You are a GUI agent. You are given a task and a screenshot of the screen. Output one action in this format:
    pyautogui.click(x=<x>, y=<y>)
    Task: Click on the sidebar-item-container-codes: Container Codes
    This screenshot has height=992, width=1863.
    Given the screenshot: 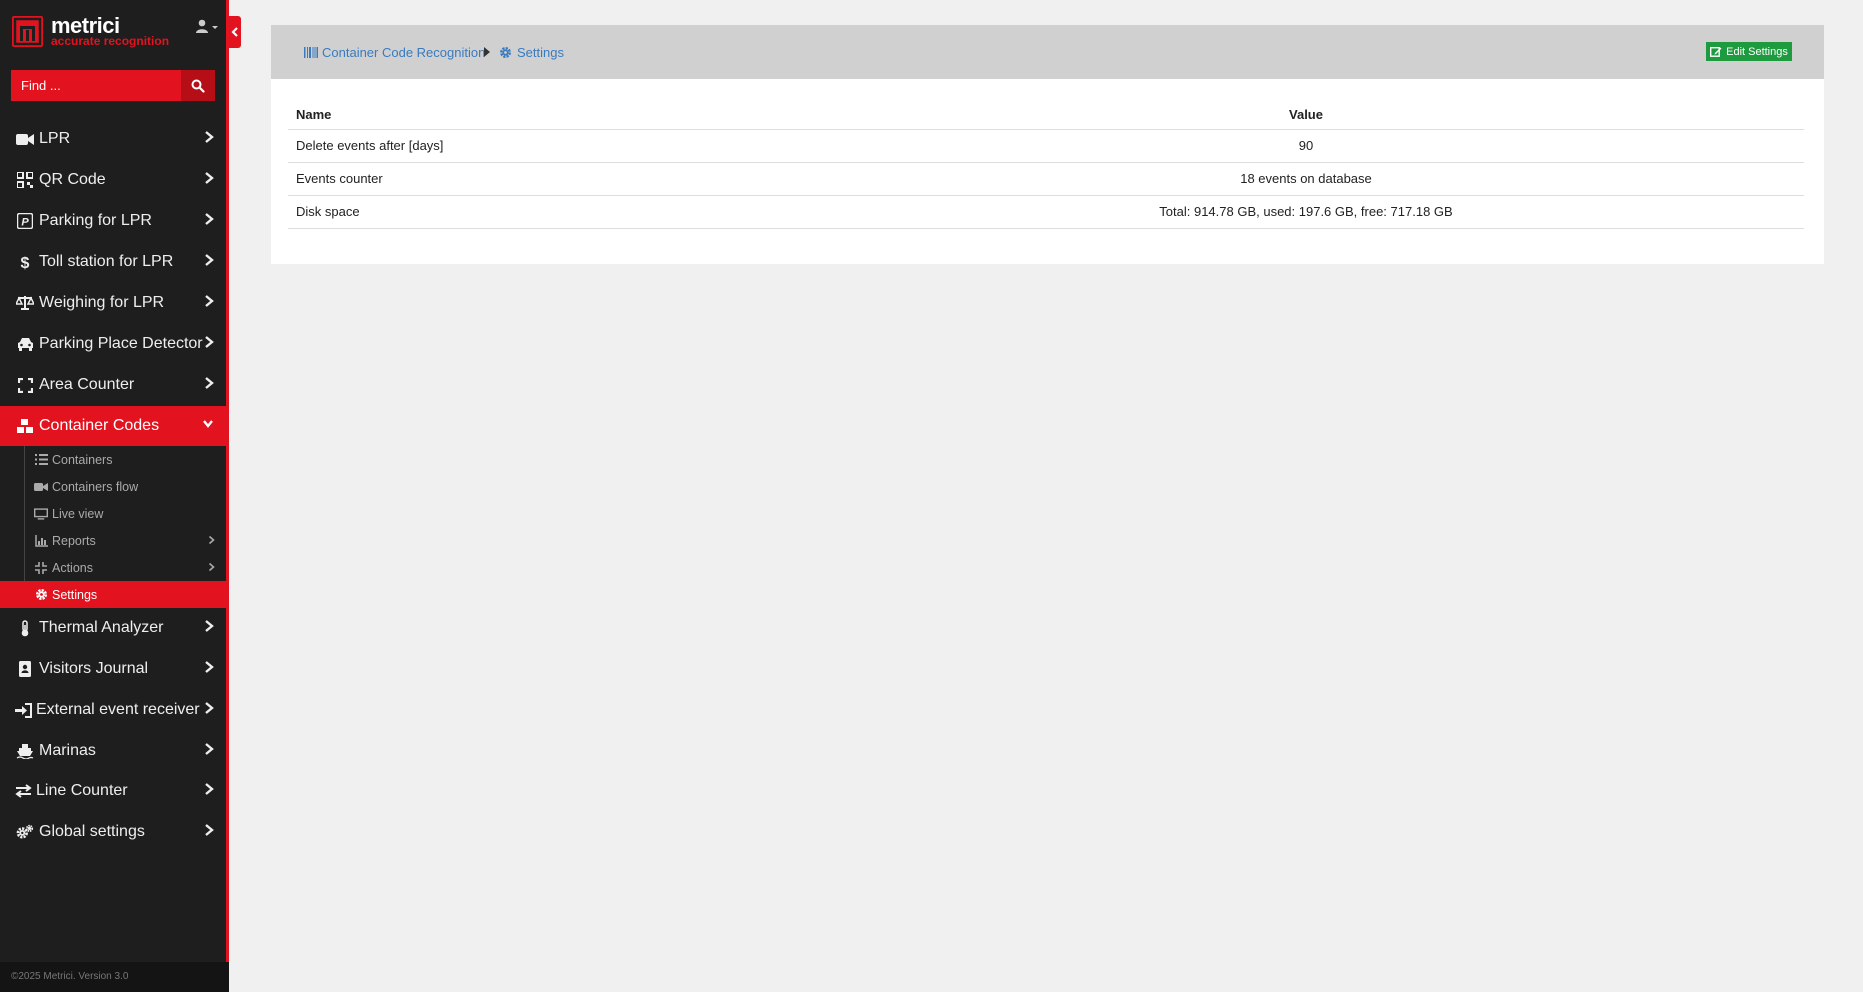 What is the action you would take?
    pyautogui.click(x=114, y=426)
    